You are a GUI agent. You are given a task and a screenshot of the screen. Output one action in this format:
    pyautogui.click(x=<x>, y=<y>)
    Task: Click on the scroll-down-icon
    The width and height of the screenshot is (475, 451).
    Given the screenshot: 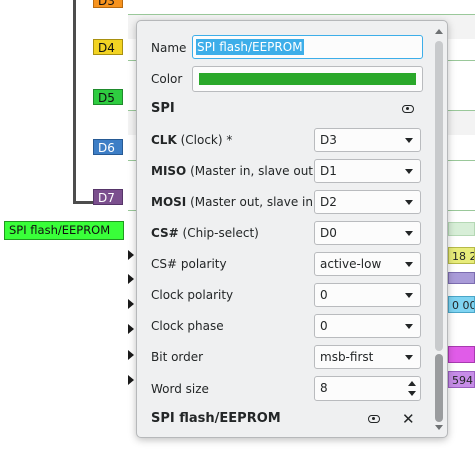 What is the action you would take?
    pyautogui.click(x=439, y=427)
    